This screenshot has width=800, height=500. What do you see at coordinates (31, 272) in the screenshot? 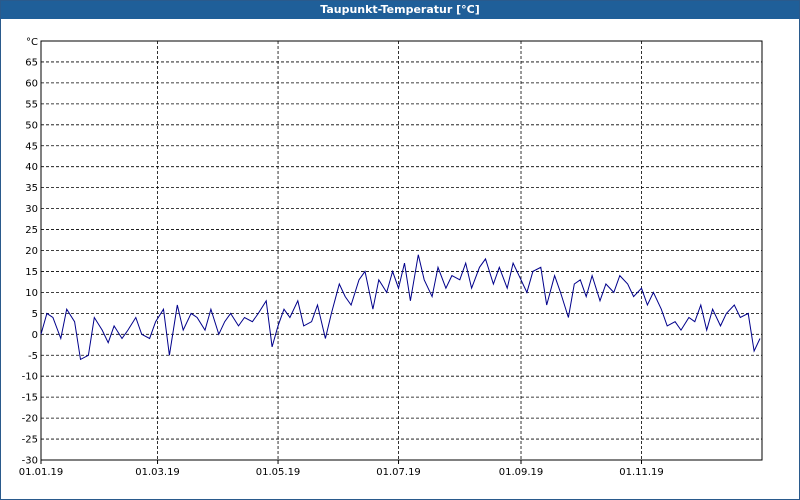
I see `y-tick-label: 15` at bounding box center [31, 272].